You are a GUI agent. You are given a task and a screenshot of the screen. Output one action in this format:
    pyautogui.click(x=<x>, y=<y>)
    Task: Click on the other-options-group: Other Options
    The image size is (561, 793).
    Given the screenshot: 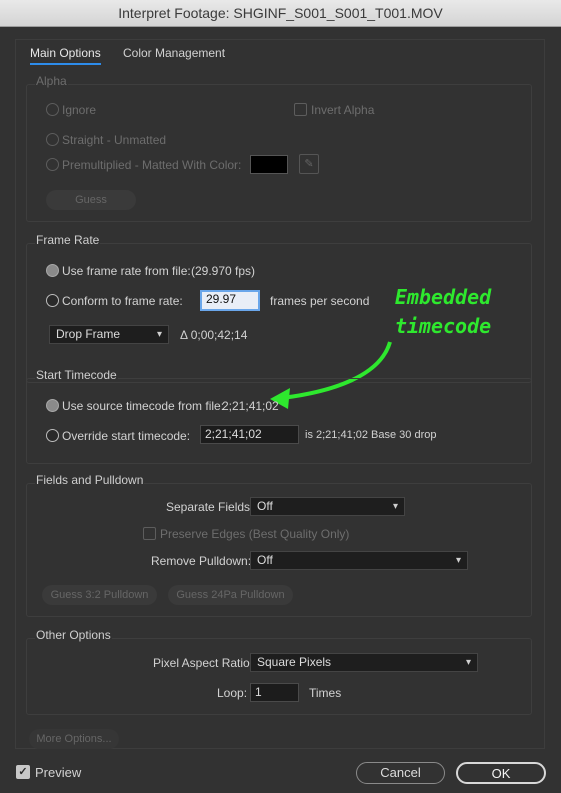 What is the action you would take?
    pyautogui.click(x=279, y=671)
    